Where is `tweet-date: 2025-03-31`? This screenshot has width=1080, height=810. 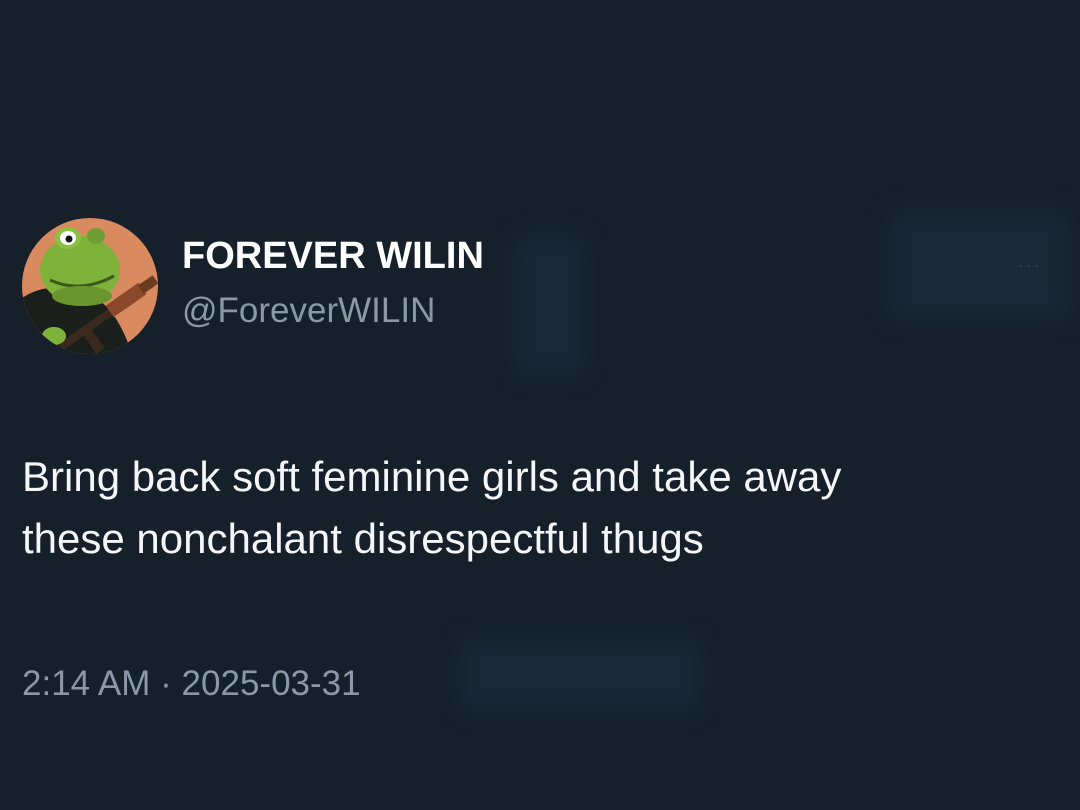
tweet-date: 2025-03-31 is located at coordinates (271, 683).